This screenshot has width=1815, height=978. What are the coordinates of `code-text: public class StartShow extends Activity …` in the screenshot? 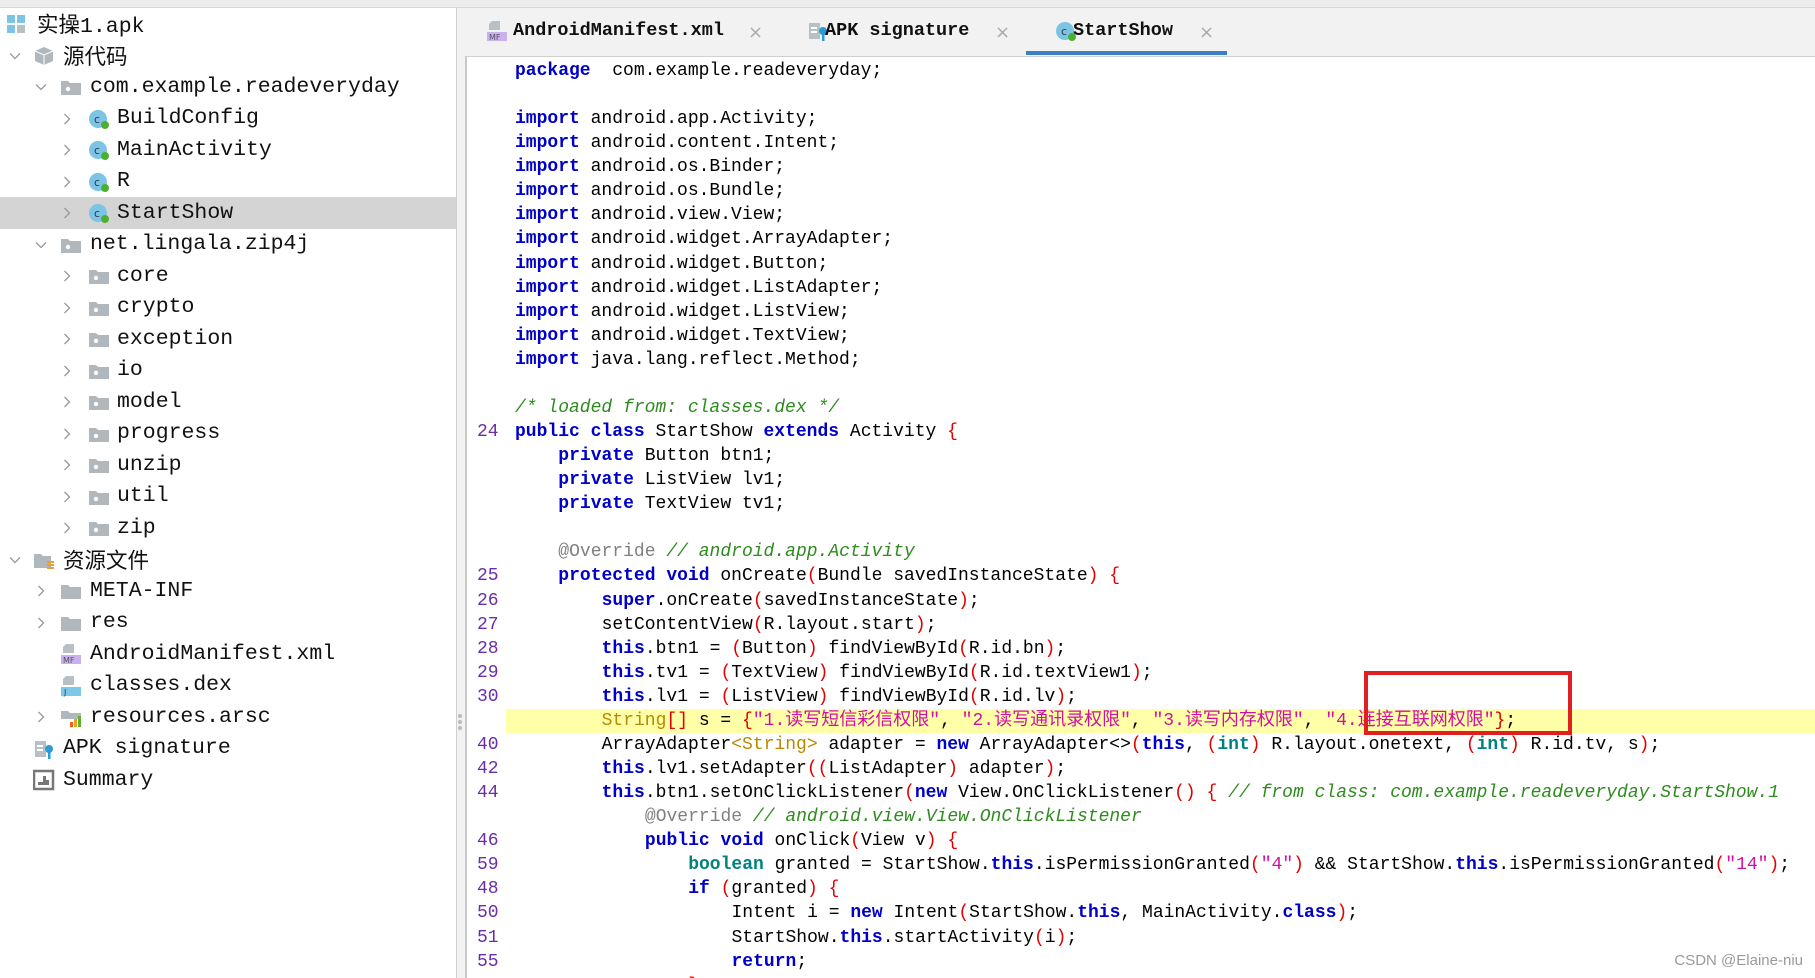 It's located at (736, 432).